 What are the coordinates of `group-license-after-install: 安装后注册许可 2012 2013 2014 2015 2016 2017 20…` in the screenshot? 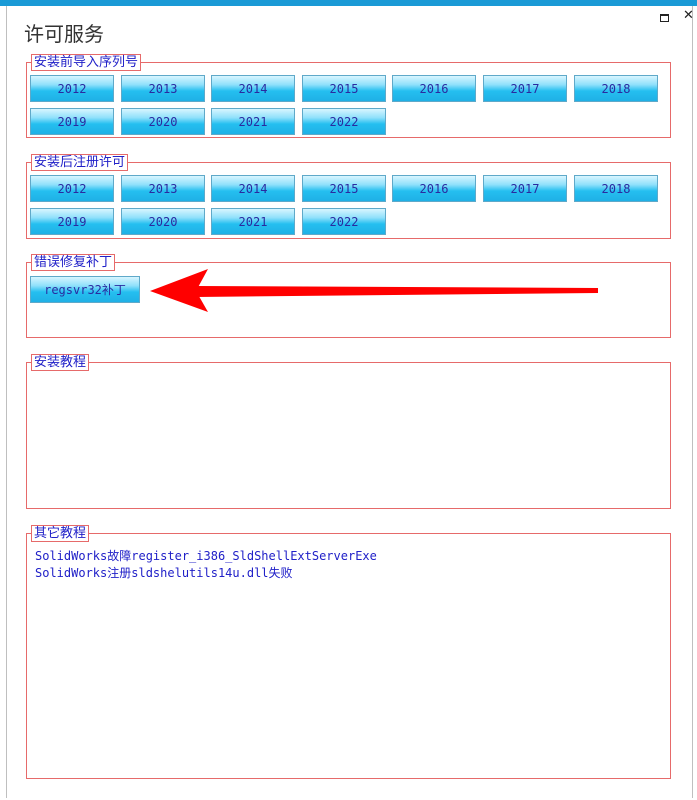 It's located at (348, 196).